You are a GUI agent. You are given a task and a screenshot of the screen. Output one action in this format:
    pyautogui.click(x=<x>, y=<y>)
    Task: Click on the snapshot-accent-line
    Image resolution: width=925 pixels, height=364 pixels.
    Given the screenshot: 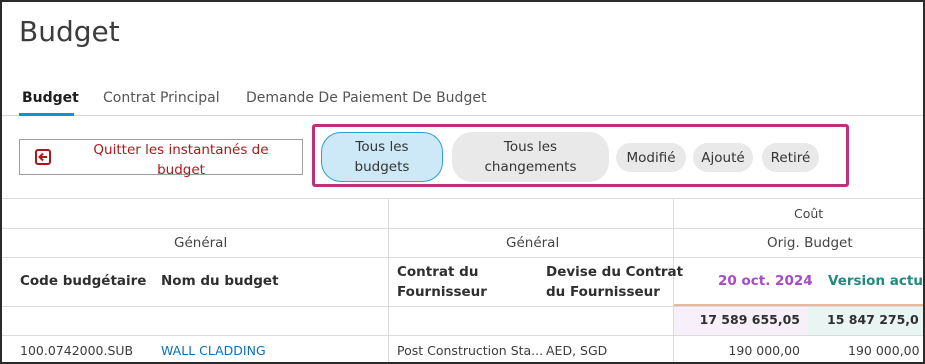 What is the action you would take?
    pyautogui.click(x=798, y=305)
    